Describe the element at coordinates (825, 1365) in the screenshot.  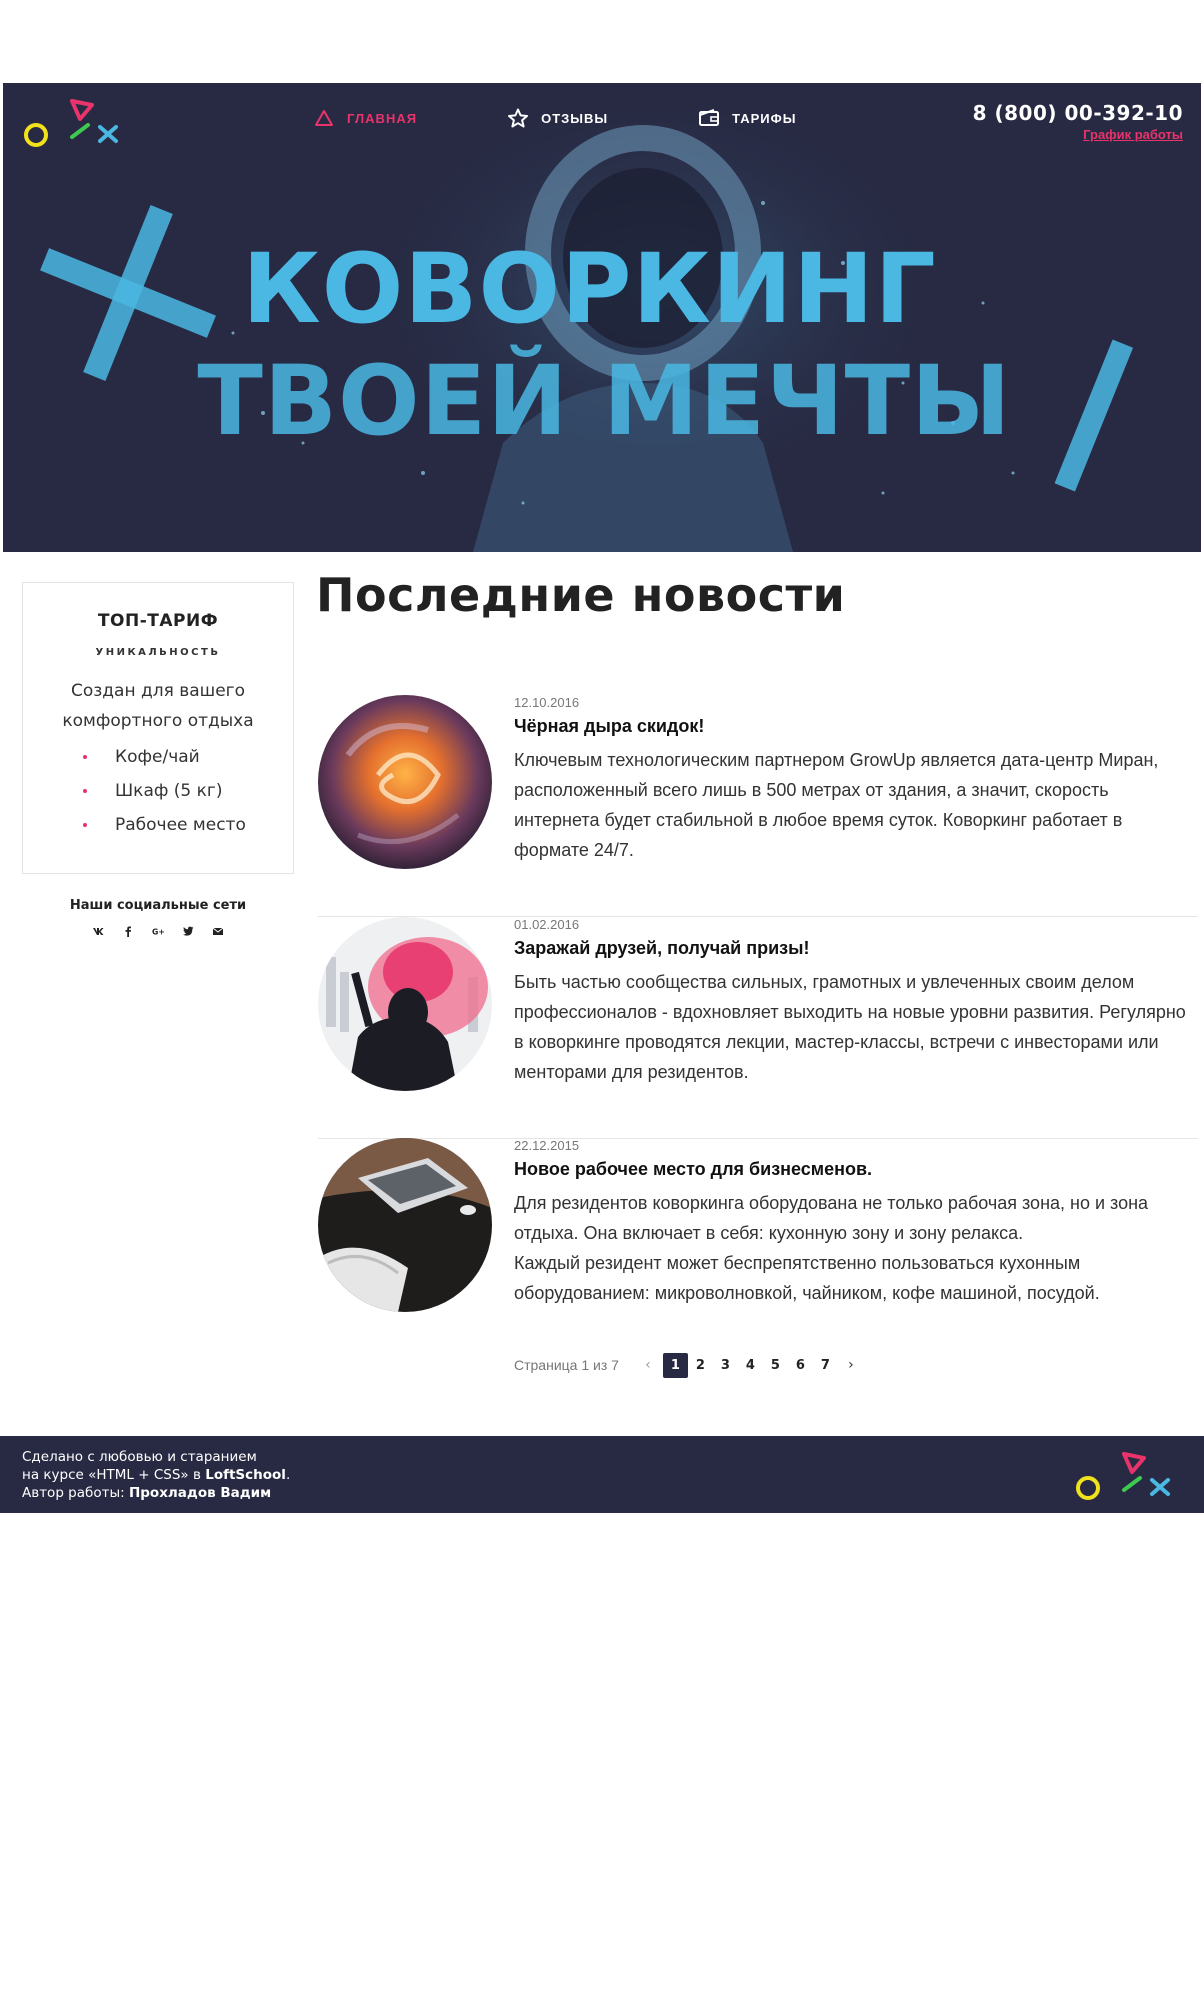
I see `pagination-page: 7` at that location.